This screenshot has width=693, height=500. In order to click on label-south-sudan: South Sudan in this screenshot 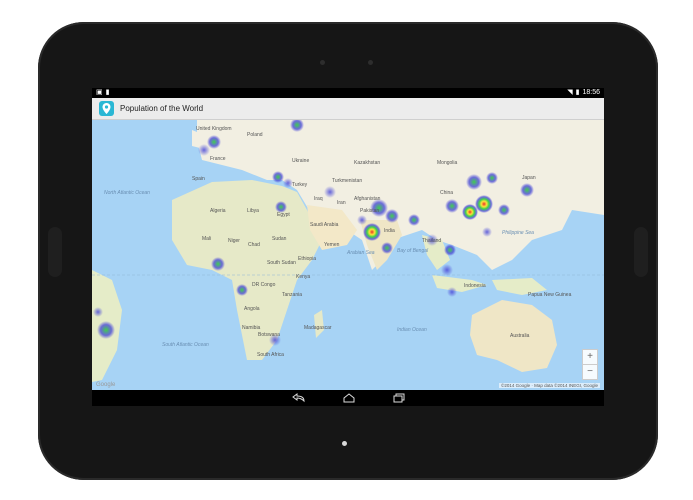, I will do `click(281, 263)`.